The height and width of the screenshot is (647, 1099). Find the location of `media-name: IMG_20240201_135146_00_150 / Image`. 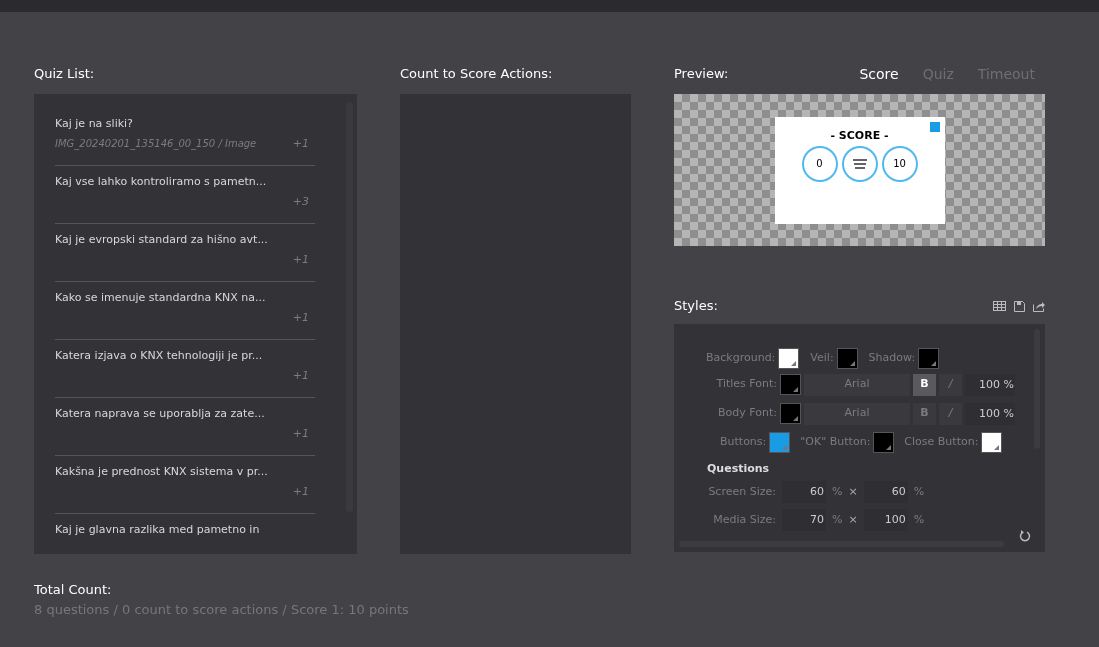

media-name: IMG_20240201_135146_00_150 / Image is located at coordinates (156, 144).